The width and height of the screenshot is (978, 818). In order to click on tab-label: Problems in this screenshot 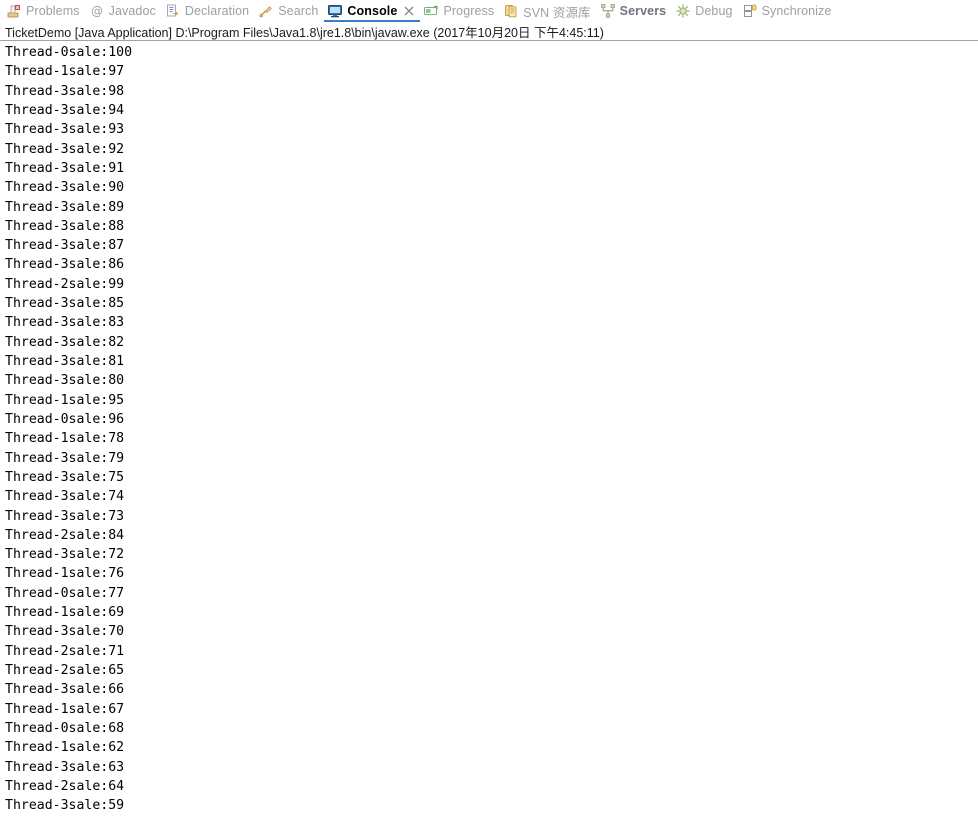, I will do `click(53, 11)`.